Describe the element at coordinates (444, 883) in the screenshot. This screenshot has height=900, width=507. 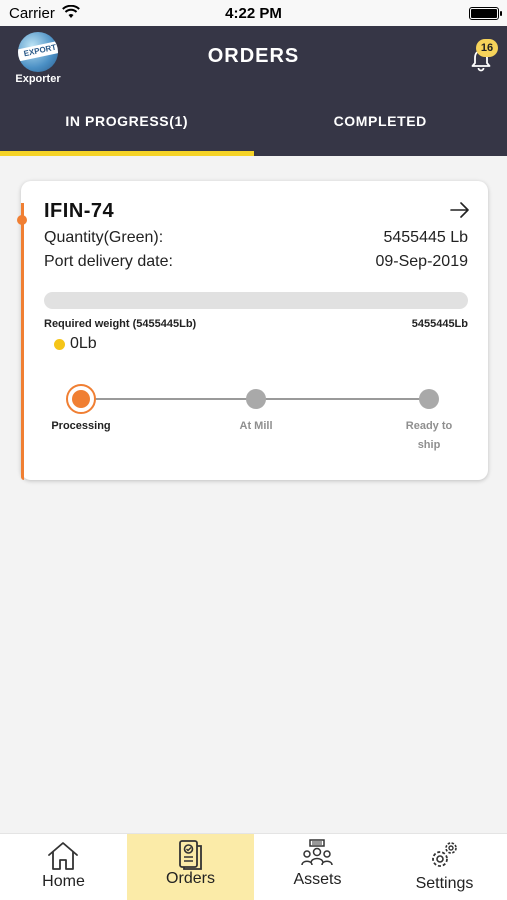
I see `nav-settings-label: Settings` at that location.